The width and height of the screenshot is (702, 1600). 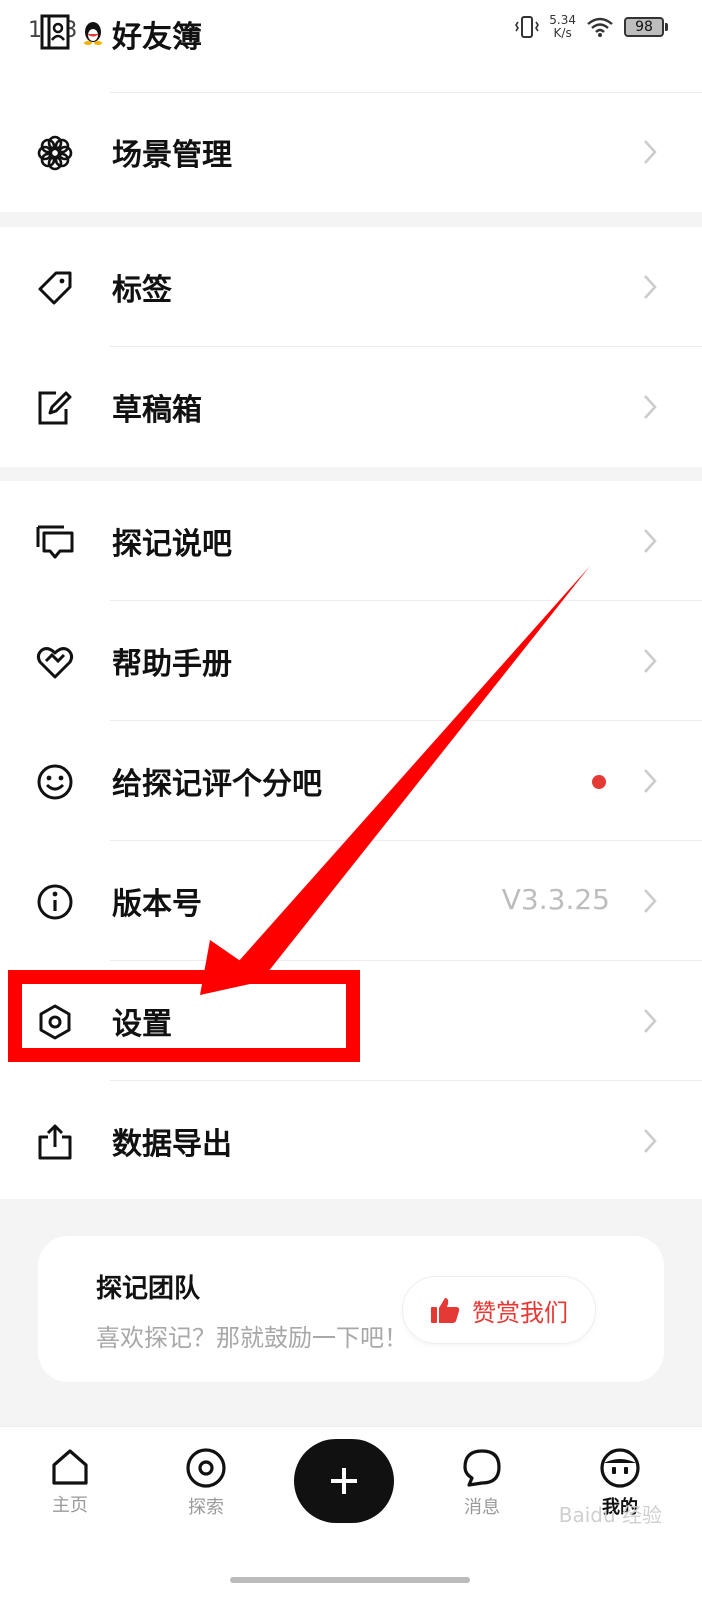 I want to click on team-subtitle: 喜欢探记？那就鼓励一下吧！, so click(x=252, y=1338).